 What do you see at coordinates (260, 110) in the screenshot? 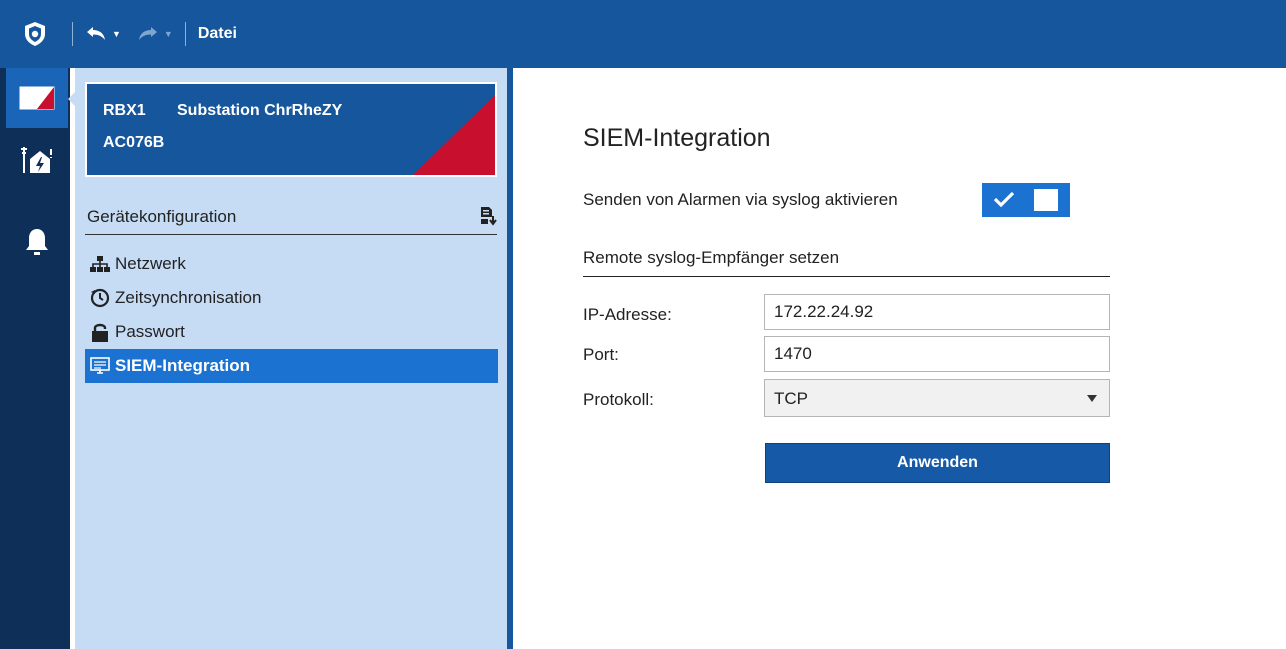
I see `device-name: Substation ChrRheZY` at bounding box center [260, 110].